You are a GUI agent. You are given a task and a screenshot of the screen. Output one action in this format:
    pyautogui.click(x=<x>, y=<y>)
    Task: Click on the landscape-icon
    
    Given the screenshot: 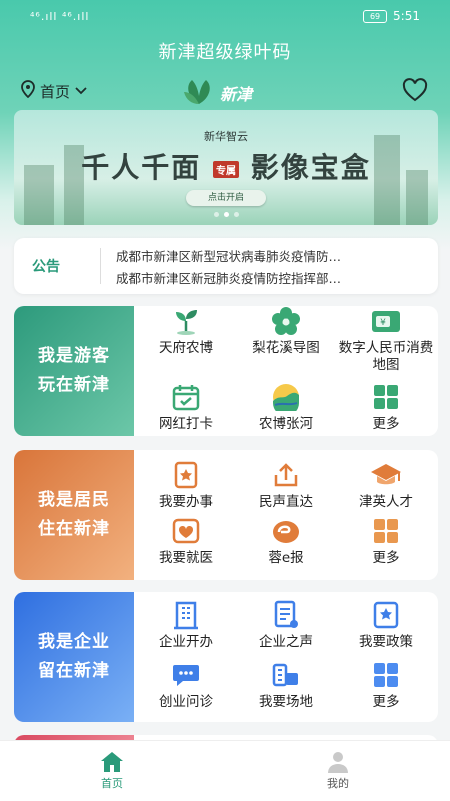 What is the action you would take?
    pyautogui.click(x=286, y=397)
    